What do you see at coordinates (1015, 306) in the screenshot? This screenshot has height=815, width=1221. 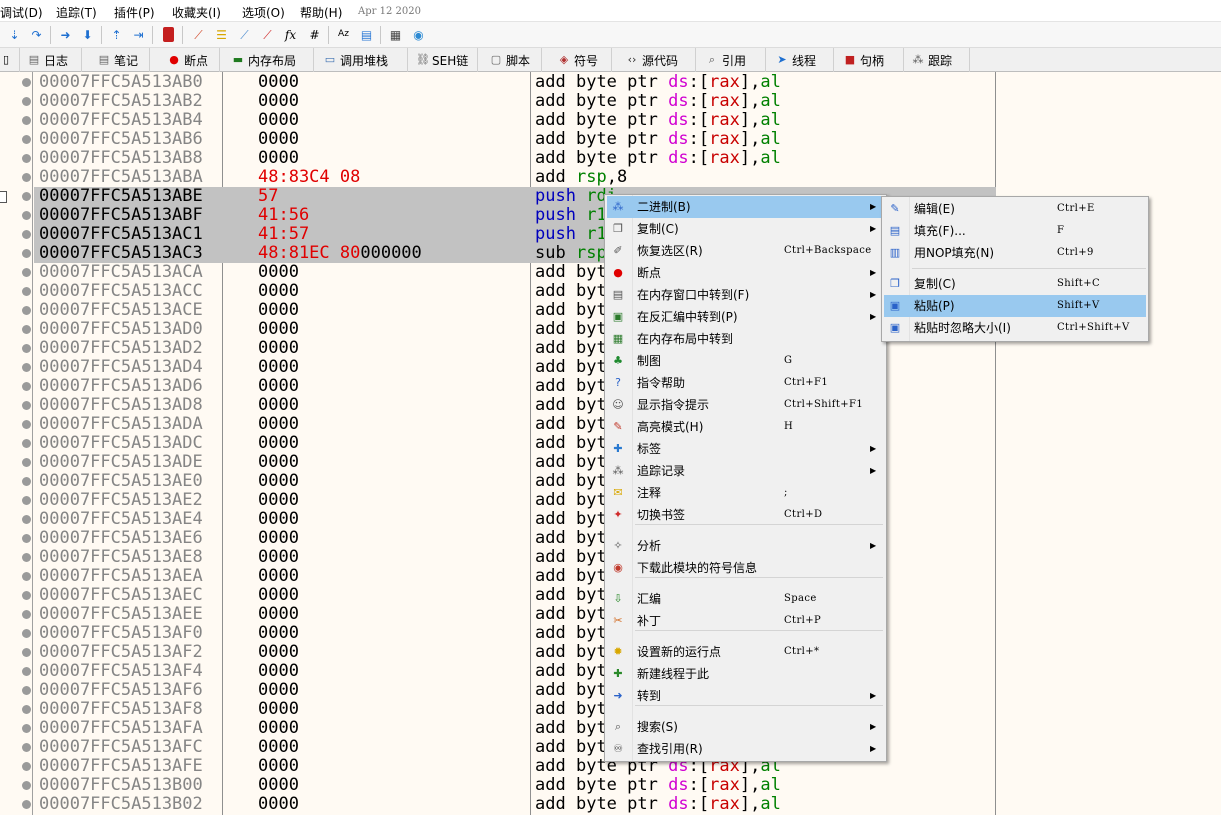 I see `submenu-item: ▣ 粘贴(P) Shift+V` at bounding box center [1015, 306].